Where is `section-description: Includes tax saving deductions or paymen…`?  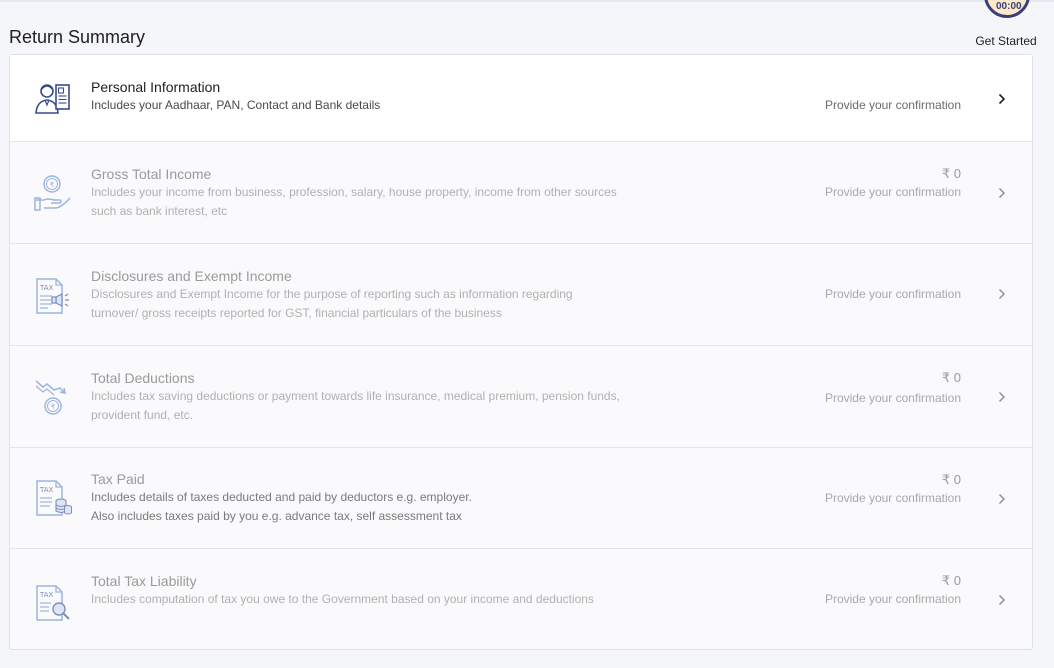
section-description: Includes tax saving deductions or paymen… is located at coordinates (355, 405).